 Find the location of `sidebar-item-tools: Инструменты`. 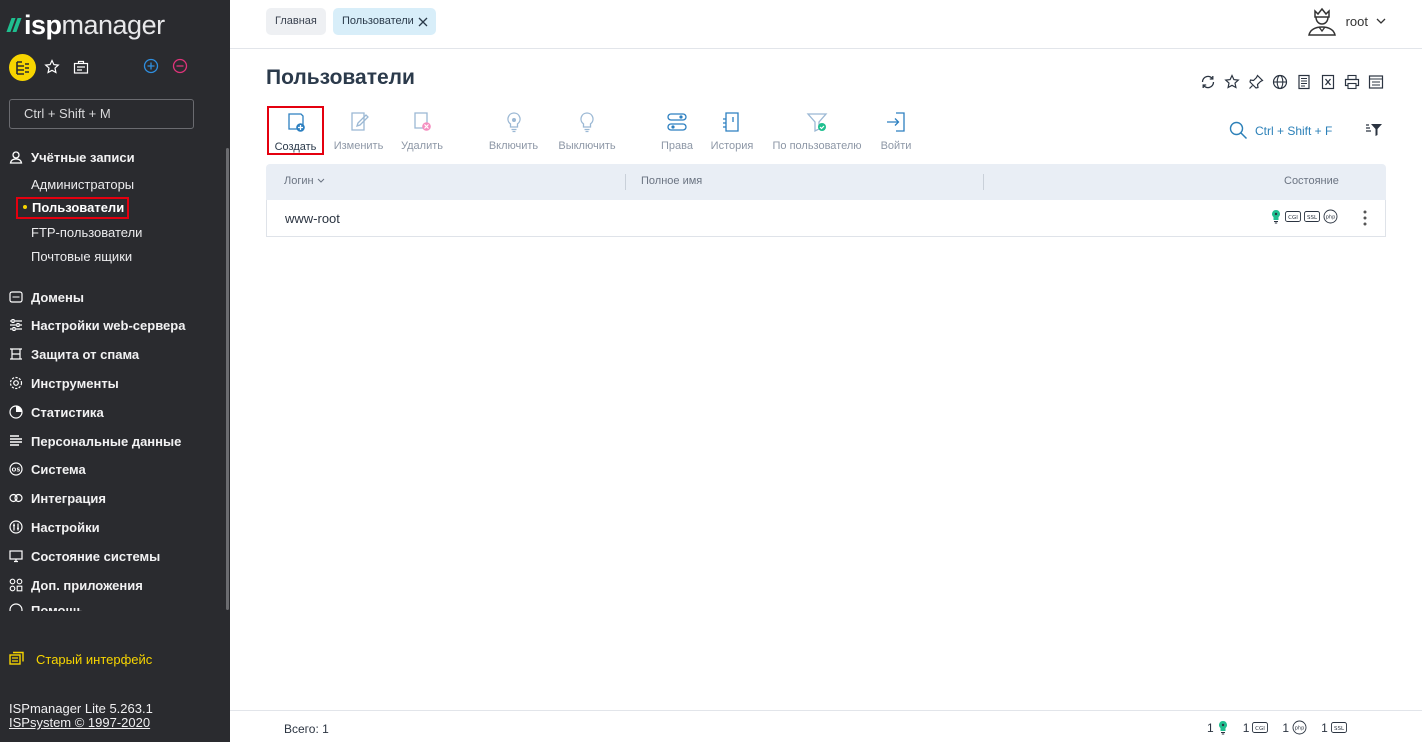

sidebar-item-tools: Инструменты is located at coordinates (63, 383).